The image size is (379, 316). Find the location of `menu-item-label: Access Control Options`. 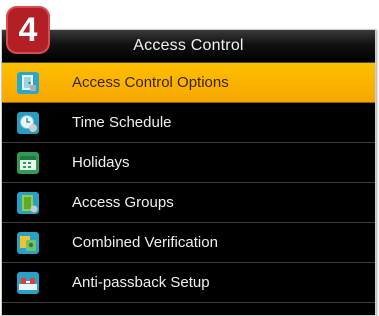

menu-item-label: Access Control Options is located at coordinates (150, 82).